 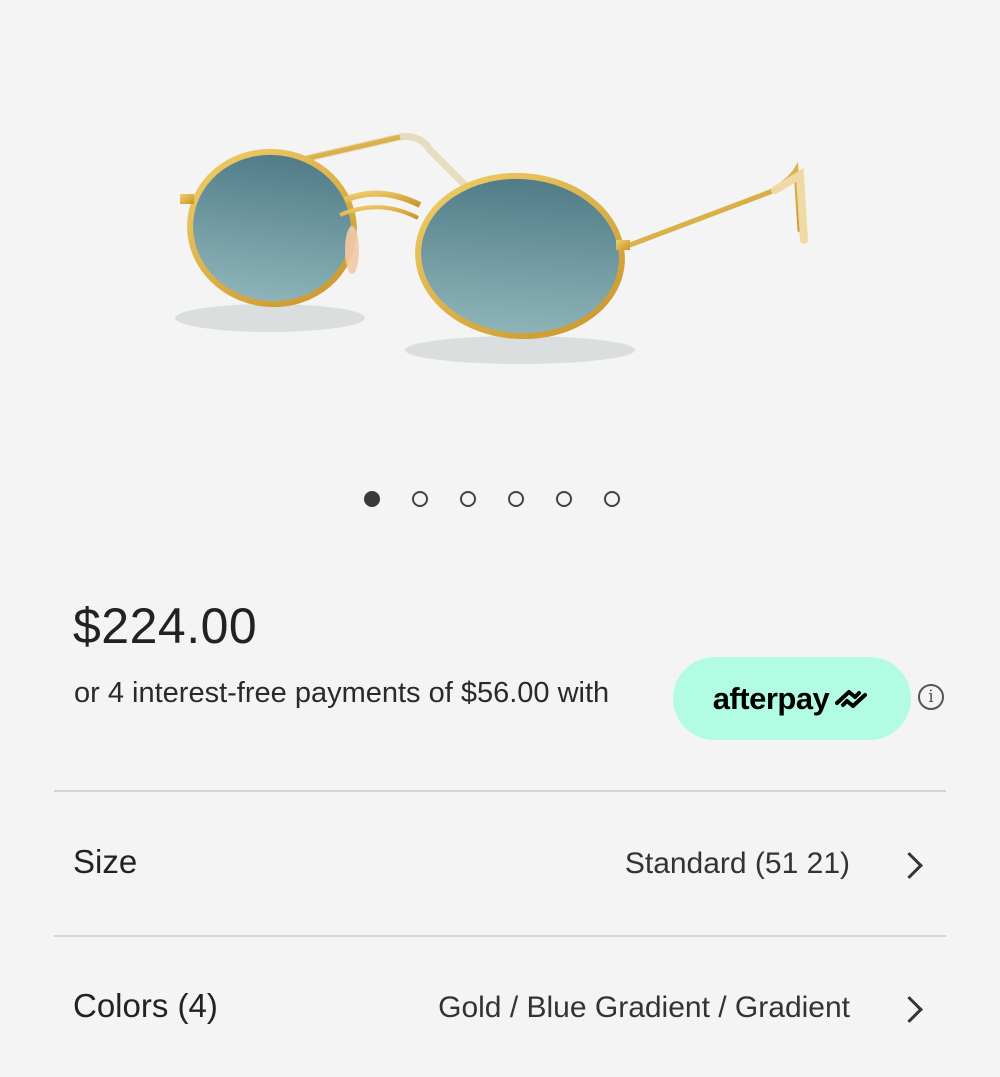 I want to click on colors-value: Gold / Blue Gradient / Gradient, so click(x=644, y=1007).